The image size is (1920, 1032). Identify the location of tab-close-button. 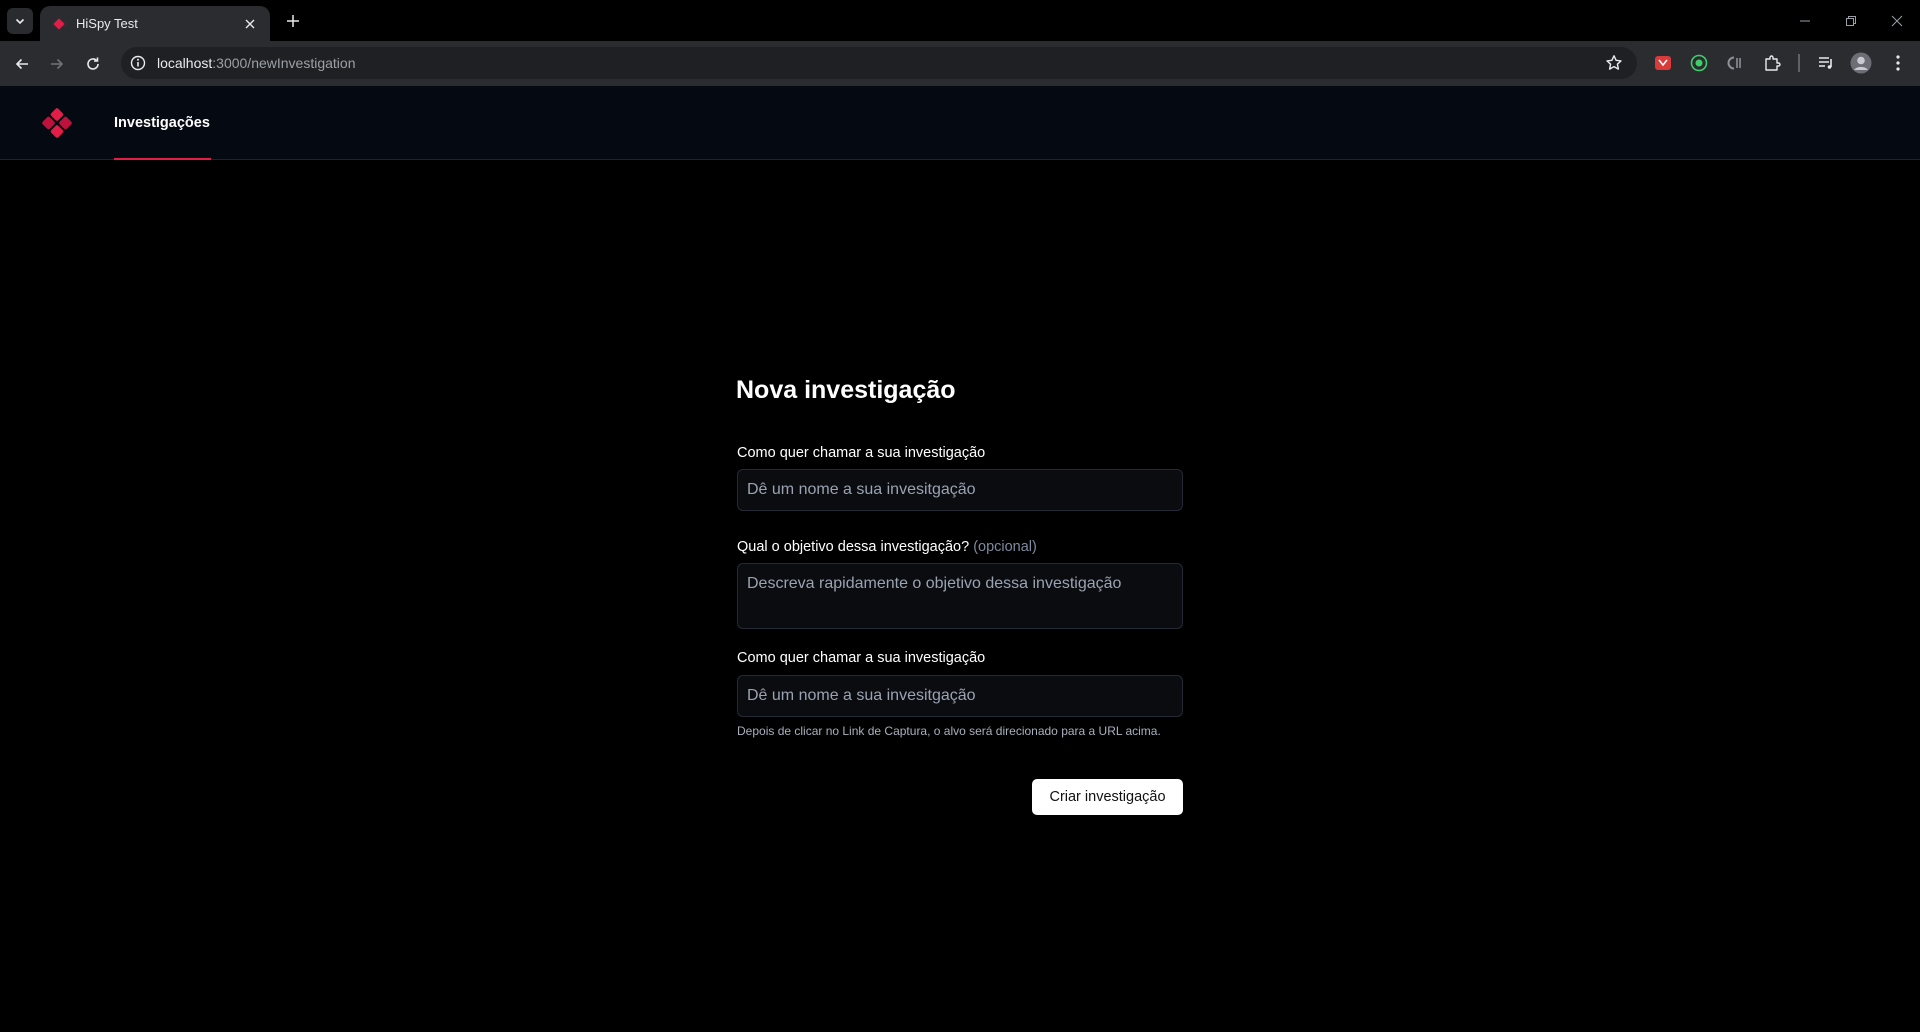
(250, 24).